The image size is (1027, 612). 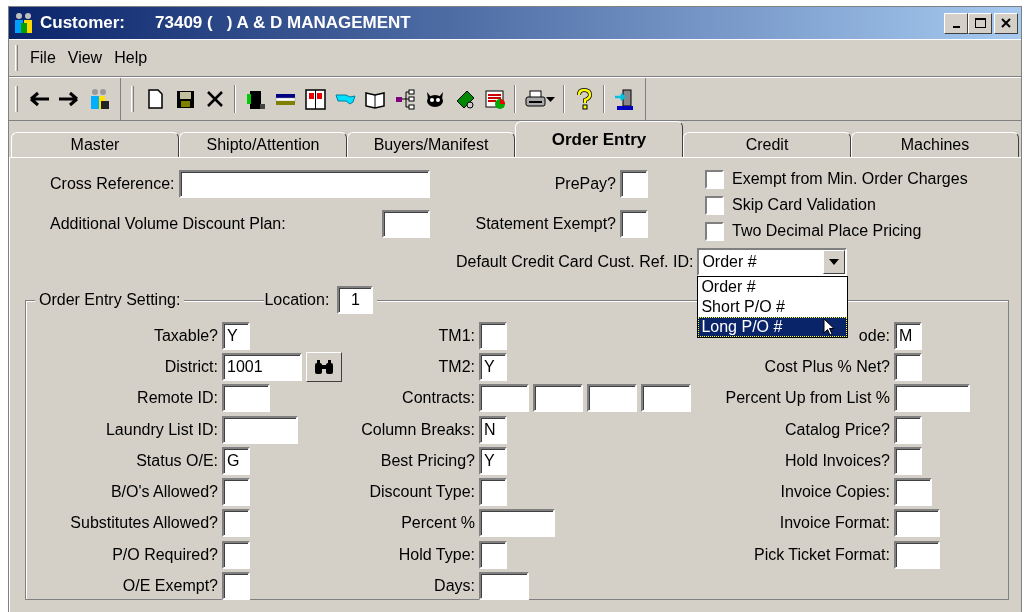 I want to click on close-button, so click(x=1006, y=23).